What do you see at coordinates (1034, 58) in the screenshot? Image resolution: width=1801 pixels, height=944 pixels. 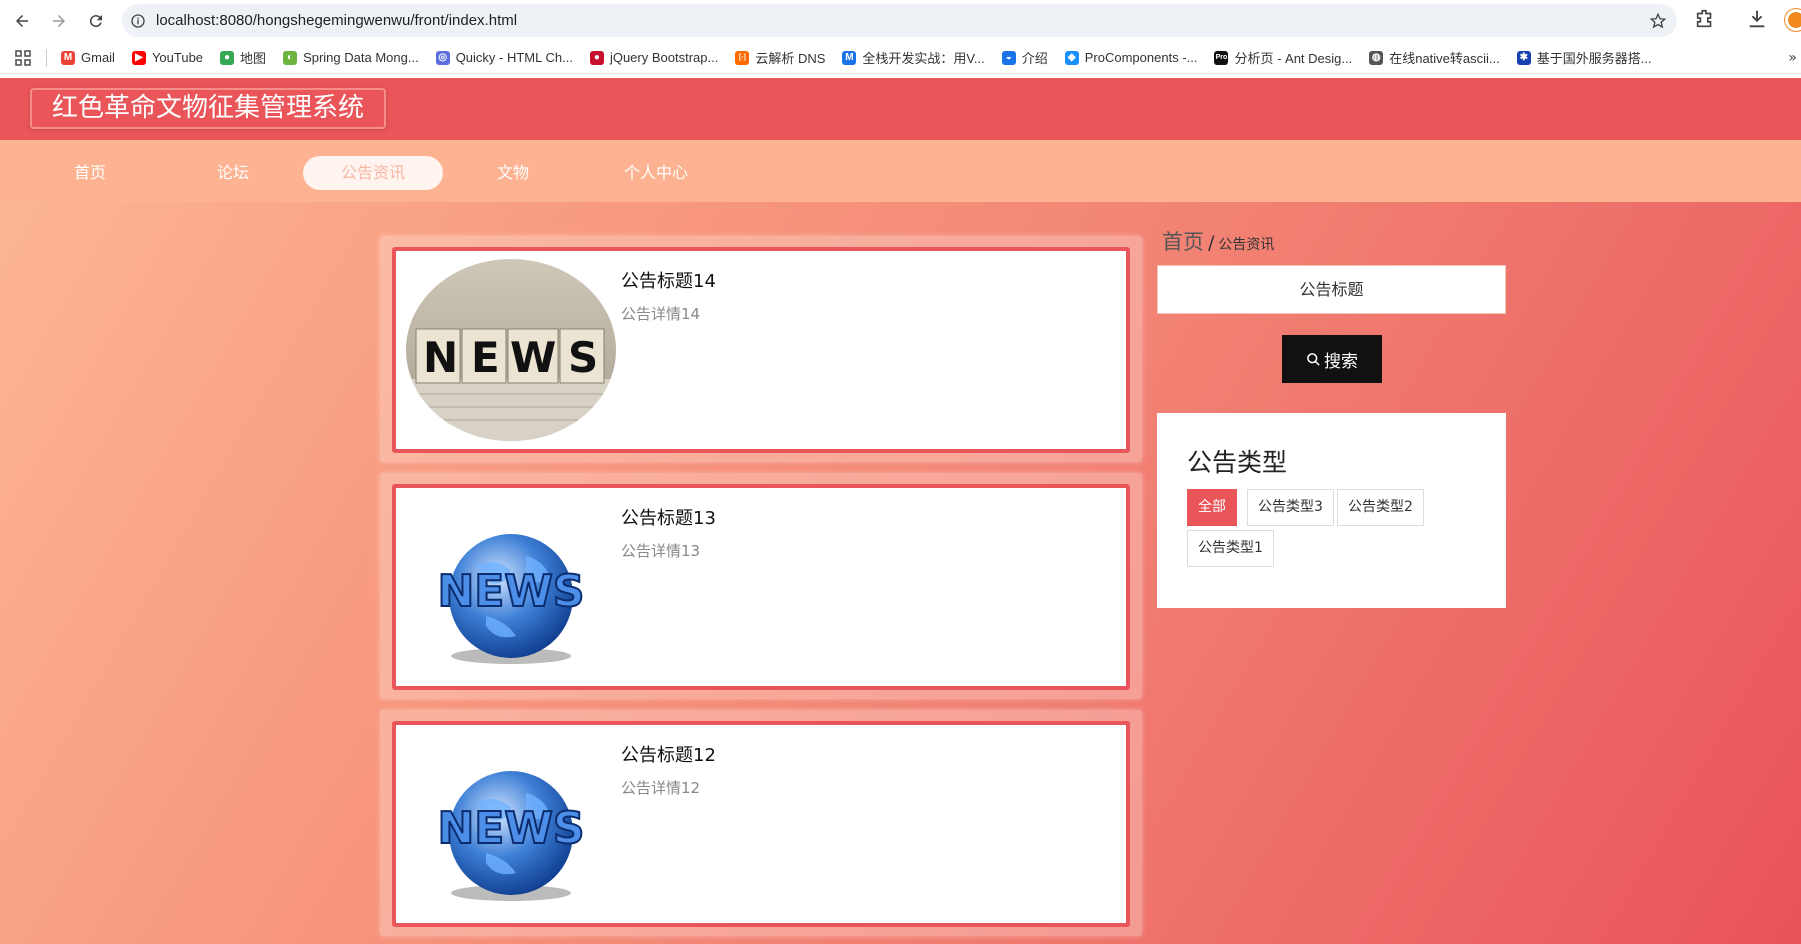 I see `bookmark-label: 介绍` at bounding box center [1034, 58].